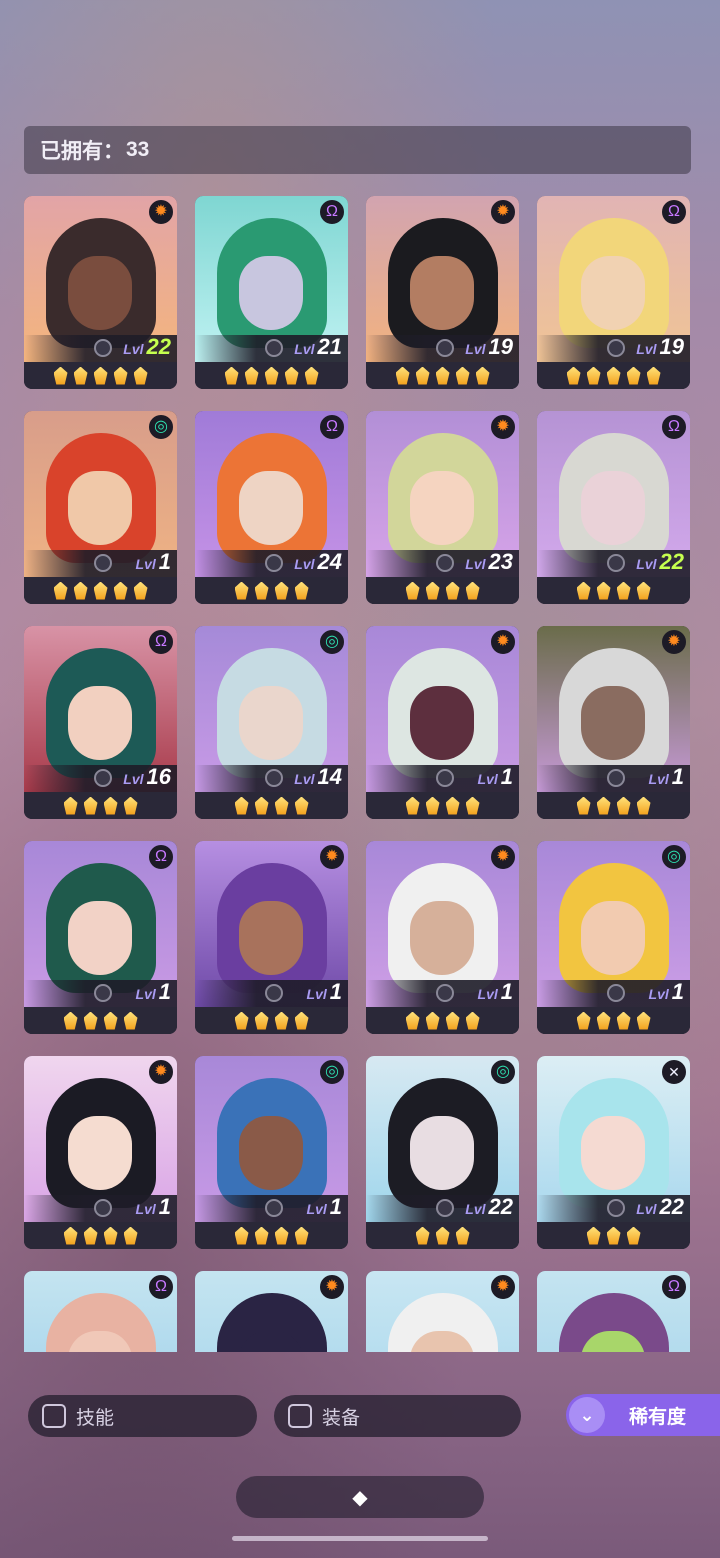  Describe the element at coordinates (100, 292) in the screenshot. I see `hero-card: Lvl 22 ✹` at that location.